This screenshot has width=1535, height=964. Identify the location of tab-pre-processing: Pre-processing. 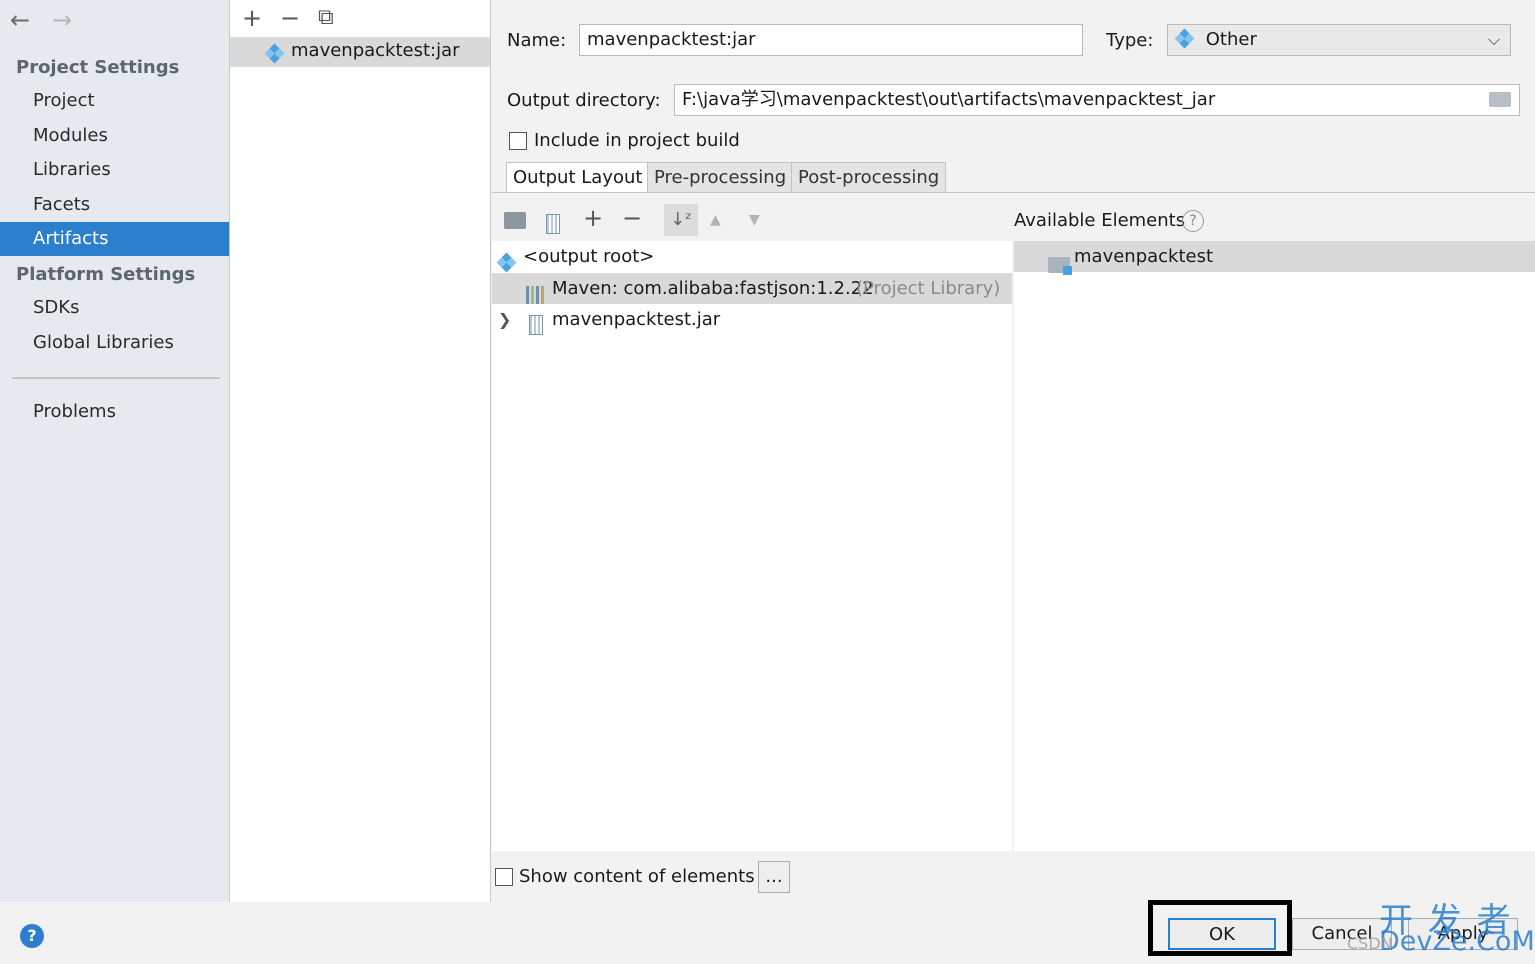
(720, 177).